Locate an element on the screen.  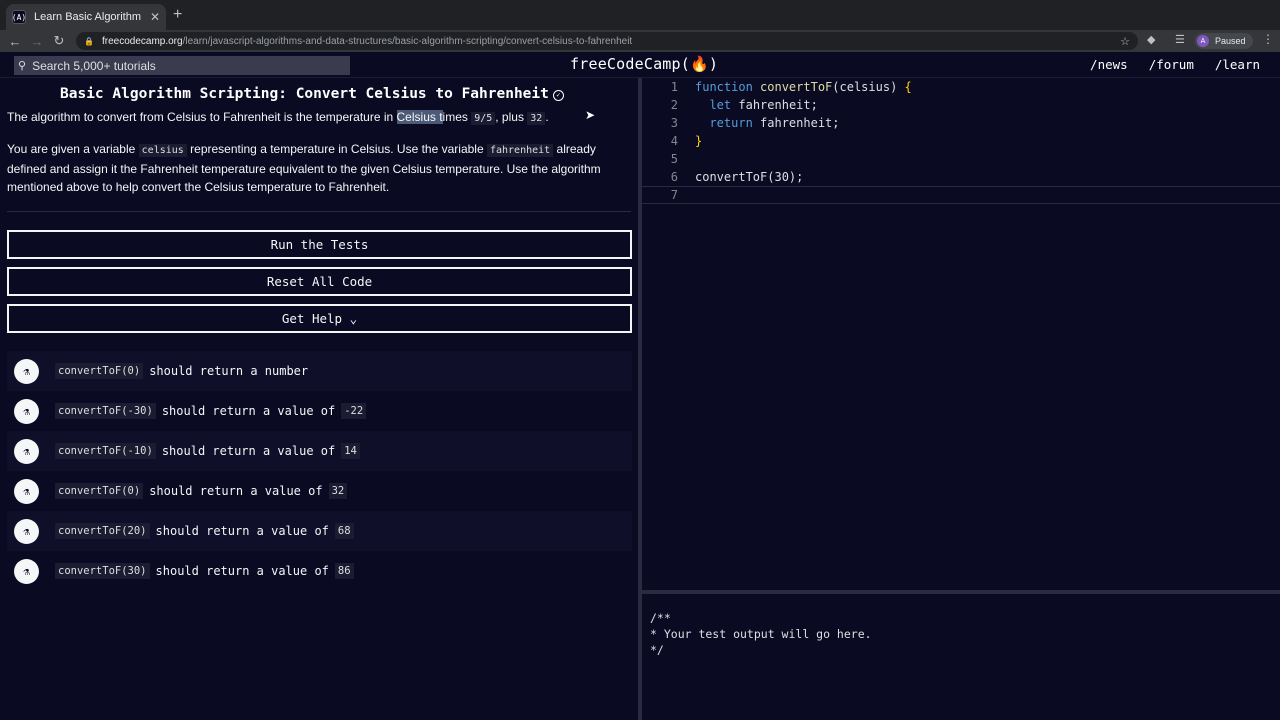
test-code: convertToF(-30) is located at coordinates (105, 411).